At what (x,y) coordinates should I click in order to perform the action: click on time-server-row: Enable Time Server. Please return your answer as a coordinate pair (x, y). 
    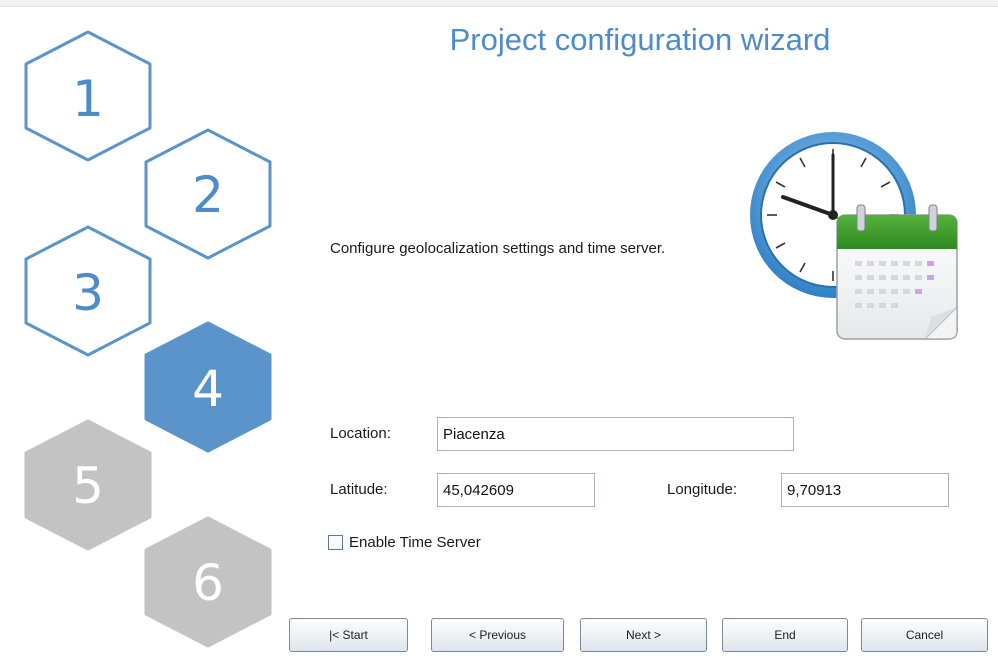
    Looking at the image, I should click on (404, 542).